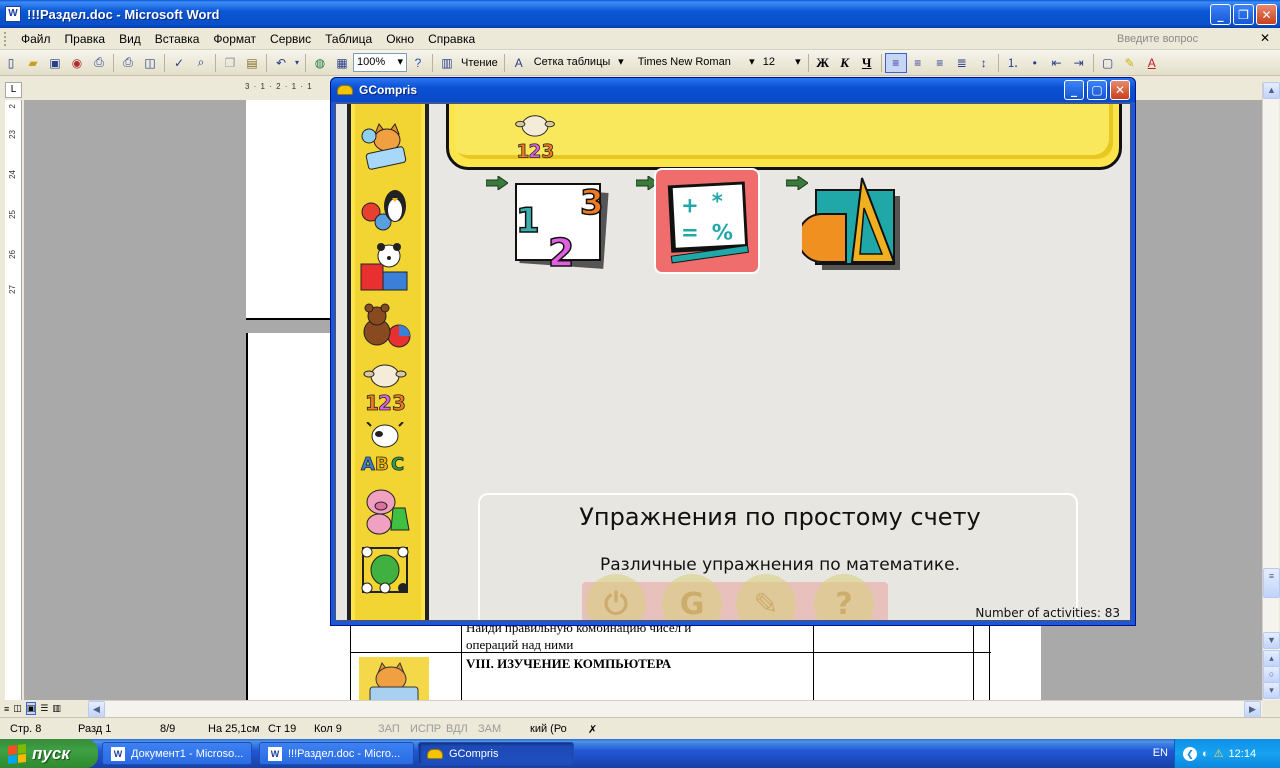 The width and height of the screenshot is (1280, 768). I want to click on gc-close-button: ✕, so click(1120, 90).